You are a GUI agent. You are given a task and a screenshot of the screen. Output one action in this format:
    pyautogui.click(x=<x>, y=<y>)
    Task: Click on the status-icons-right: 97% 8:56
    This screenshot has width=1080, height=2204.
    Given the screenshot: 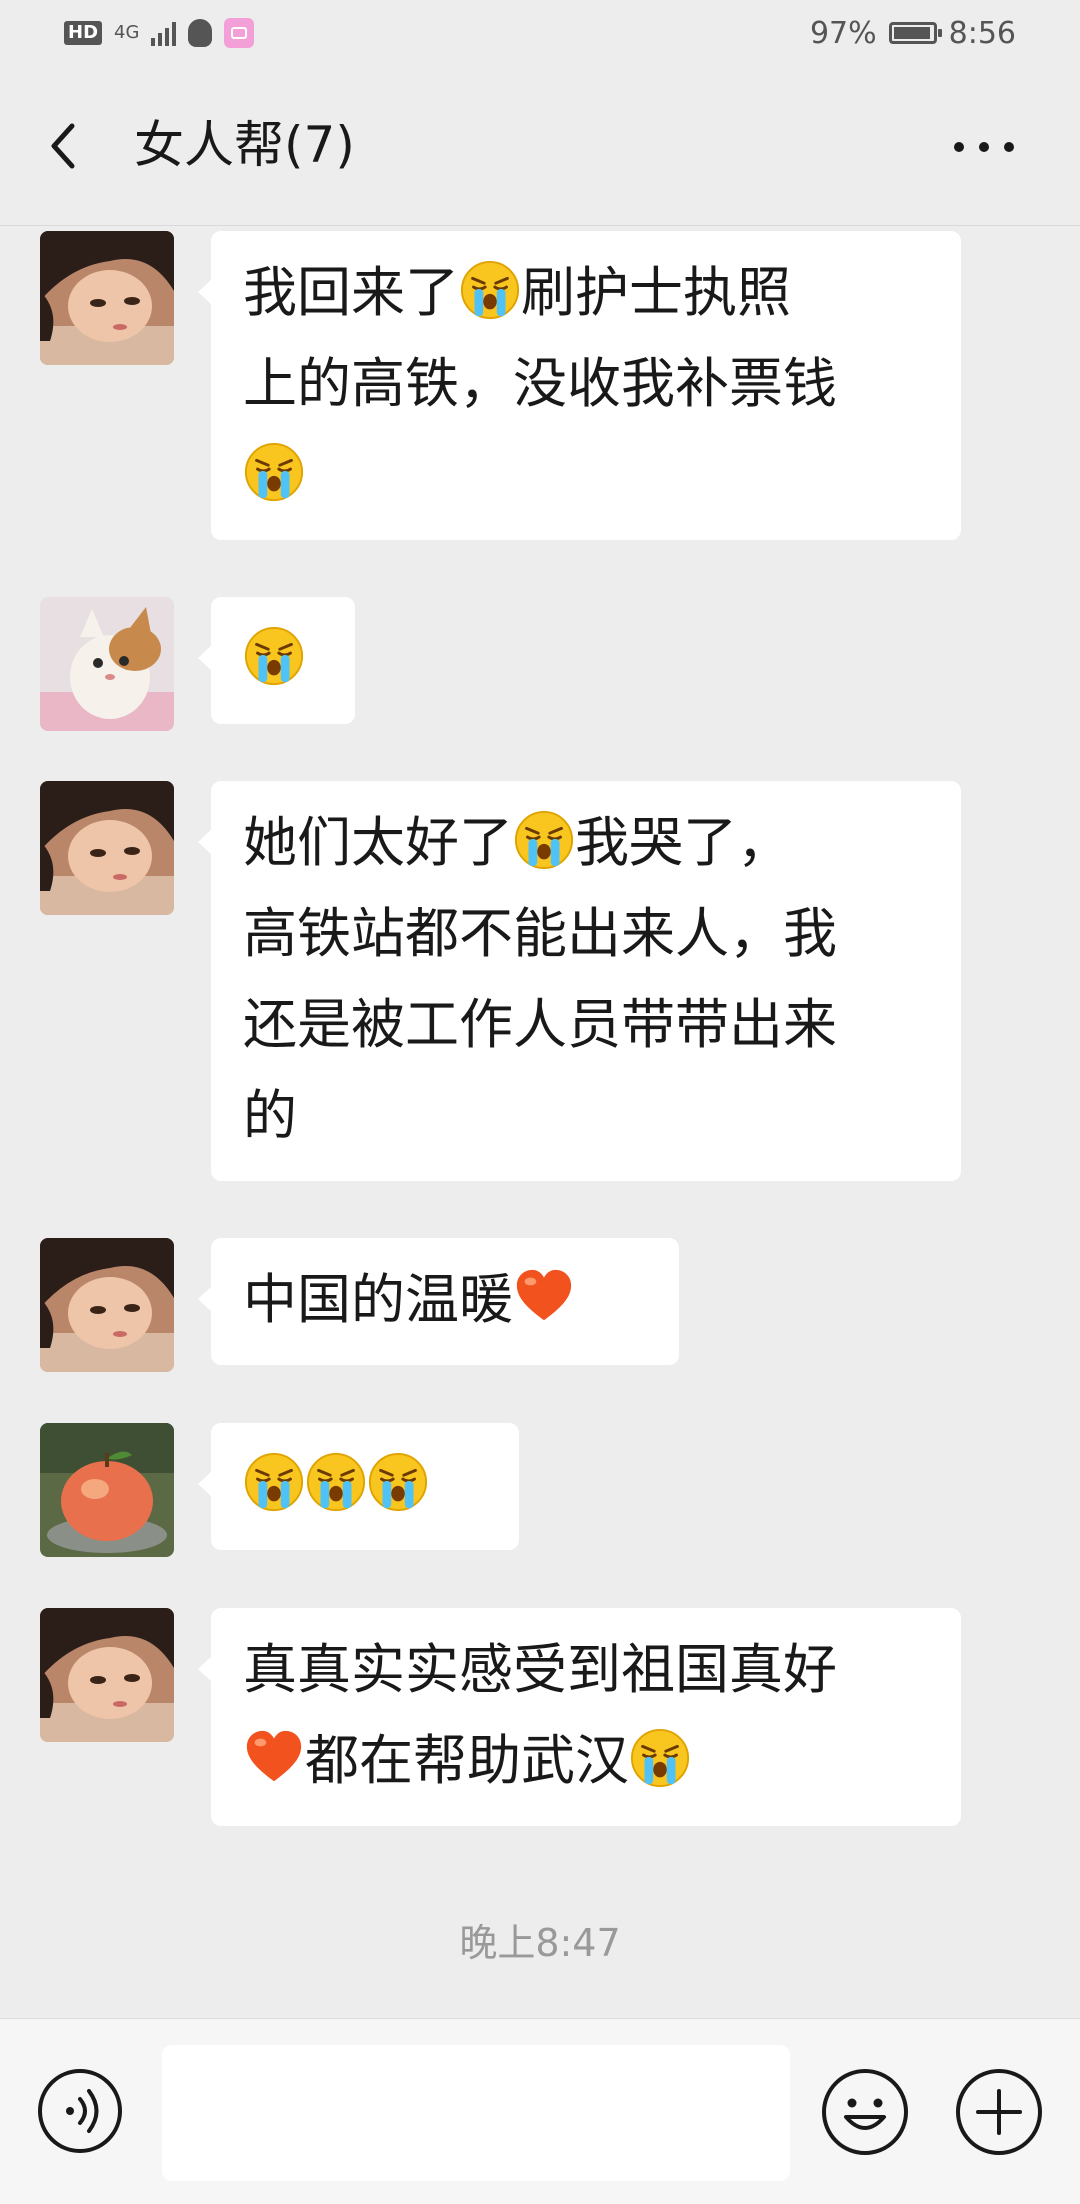 What is the action you would take?
    pyautogui.click(x=913, y=33)
    